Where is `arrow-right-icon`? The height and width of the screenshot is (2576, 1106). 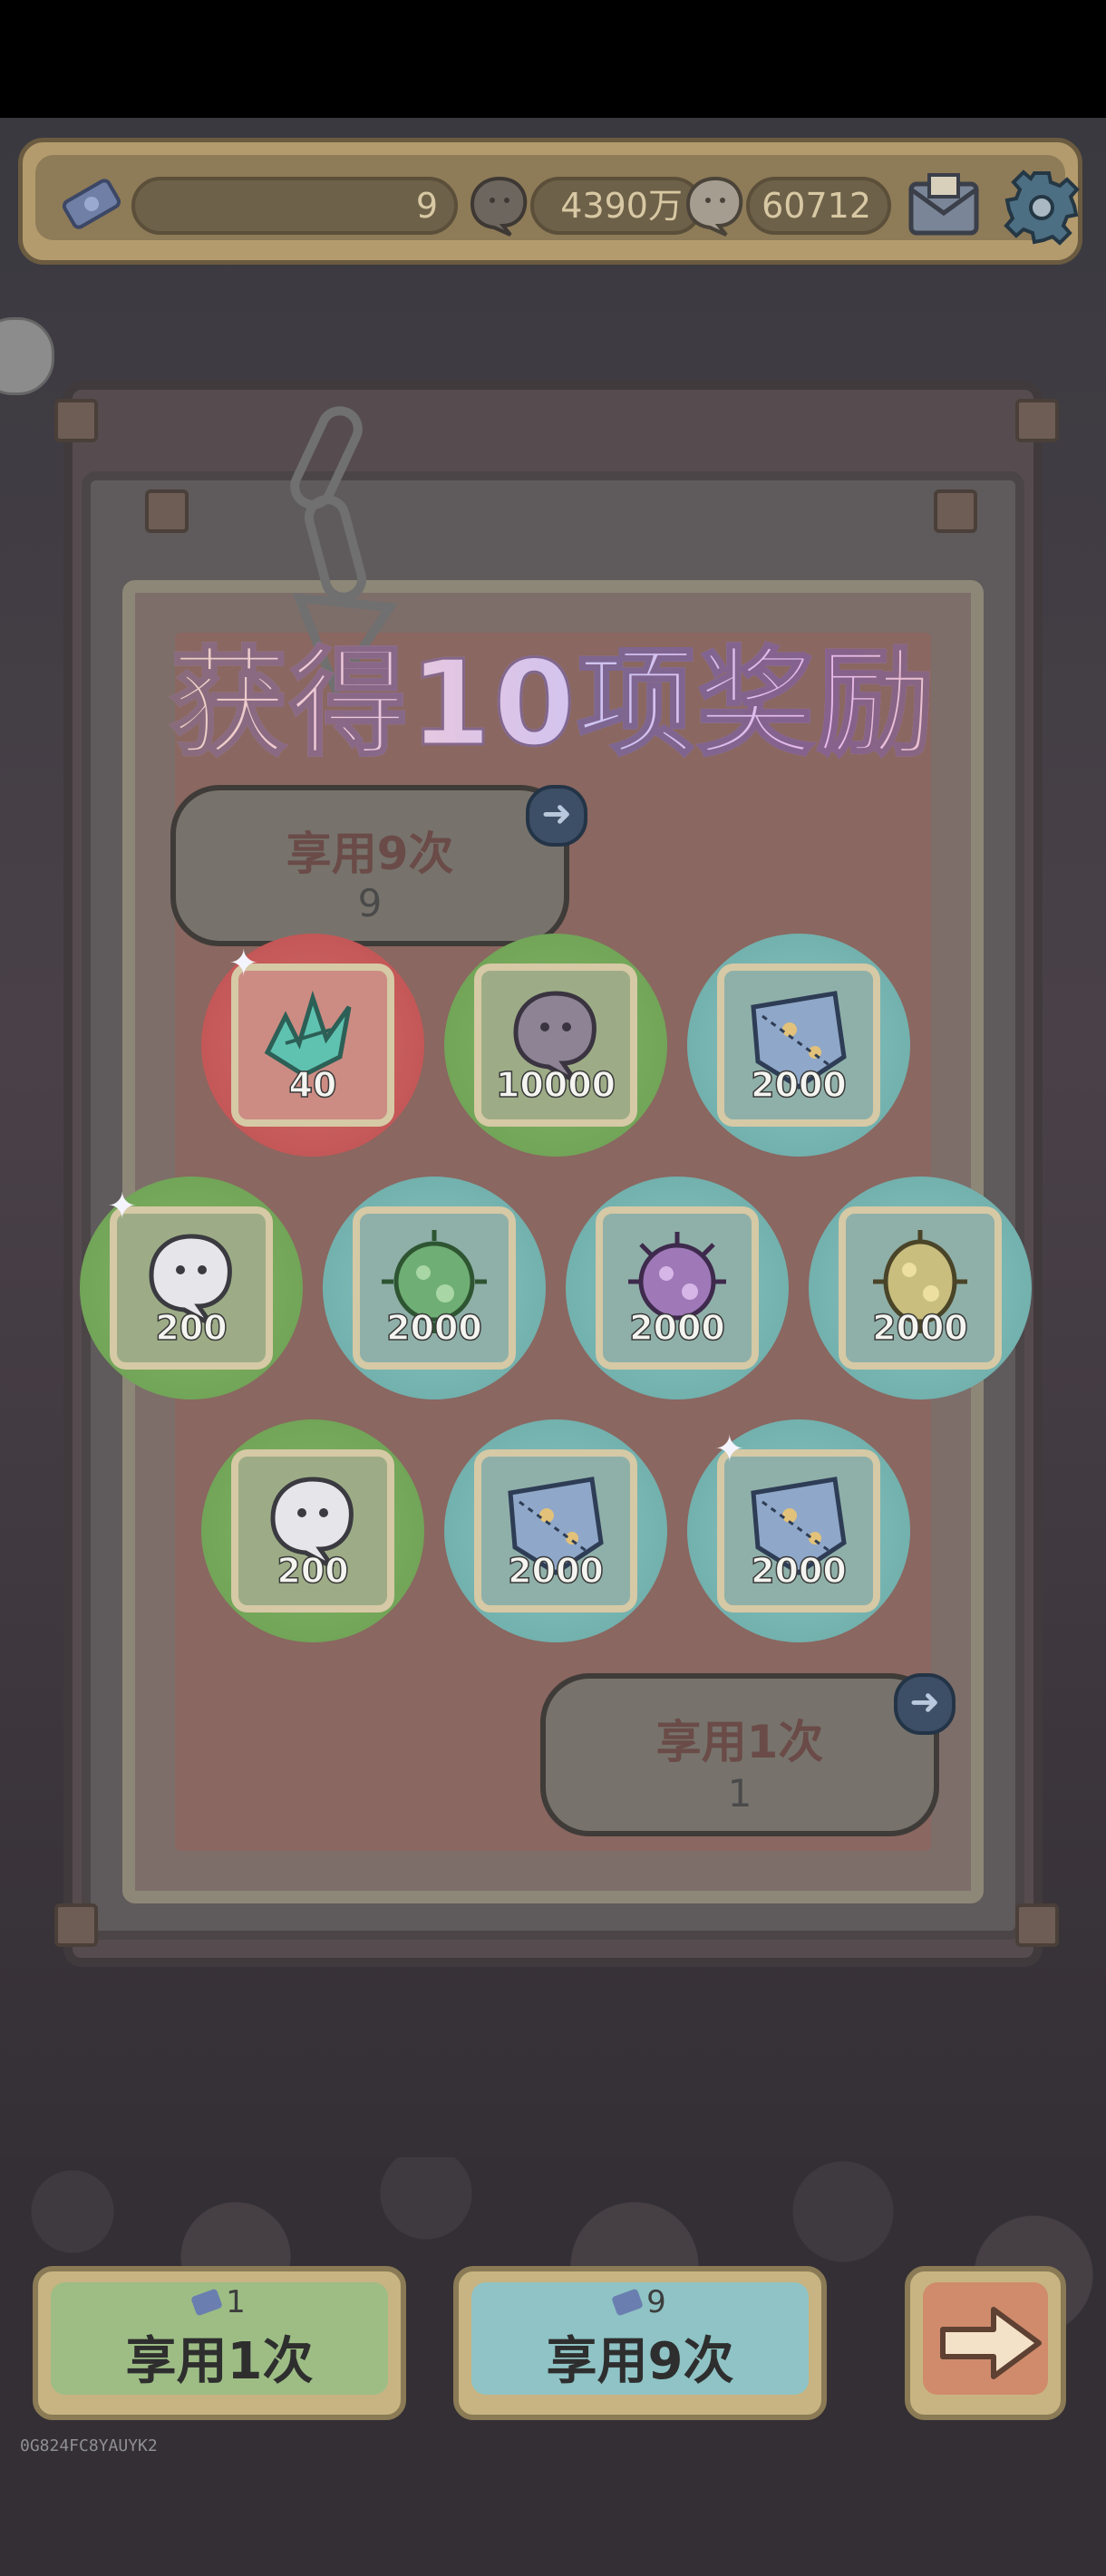 arrow-right-icon is located at coordinates (991, 2343).